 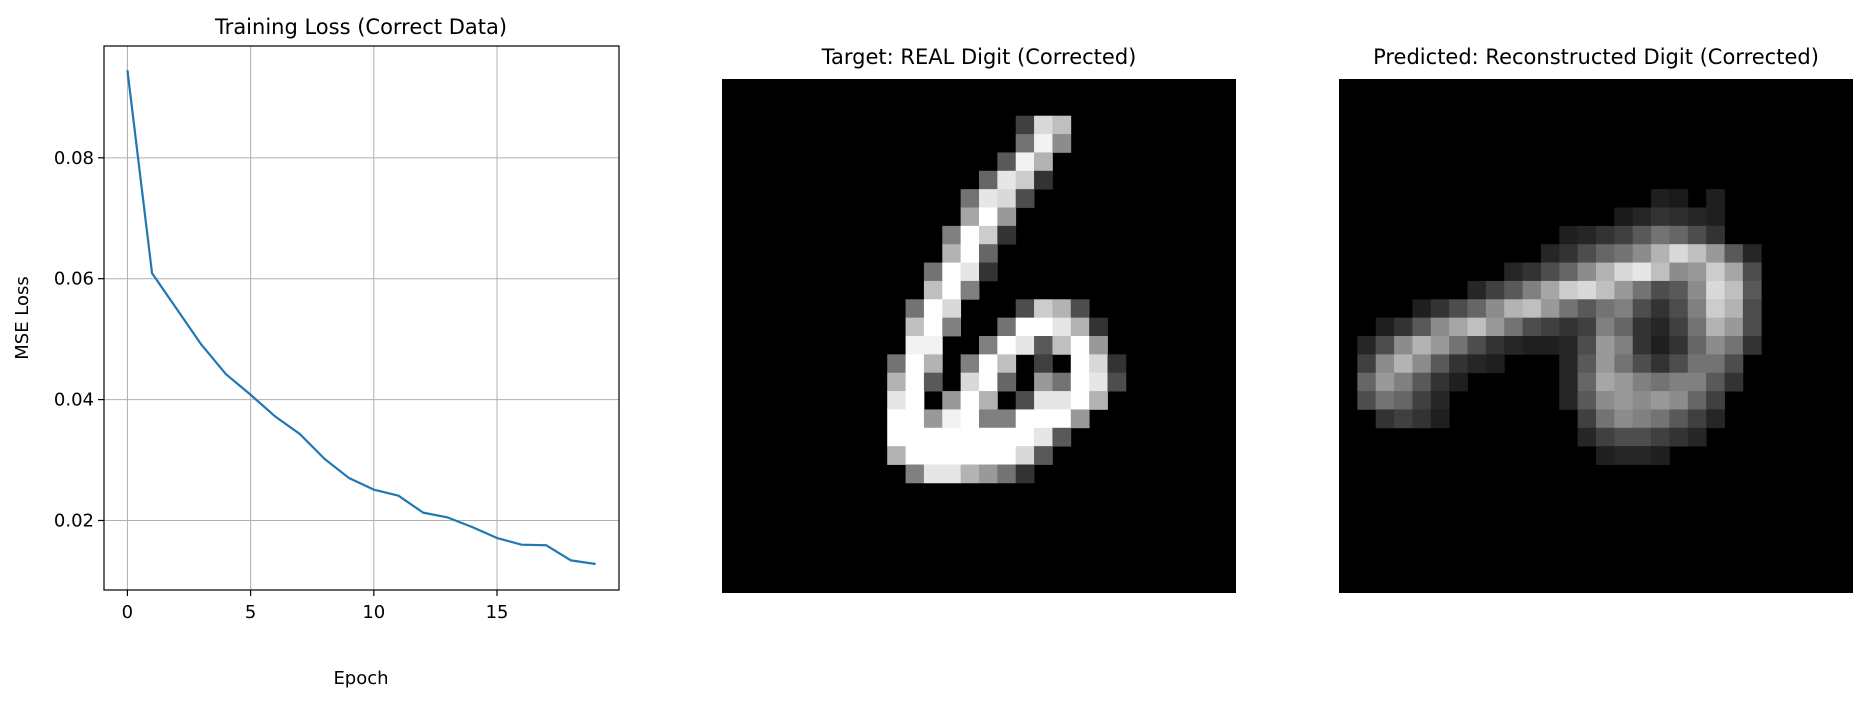 What do you see at coordinates (74, 400) in the screenshot?
I see `y-tick-label: 0.04` at bounding box center [74, 400].